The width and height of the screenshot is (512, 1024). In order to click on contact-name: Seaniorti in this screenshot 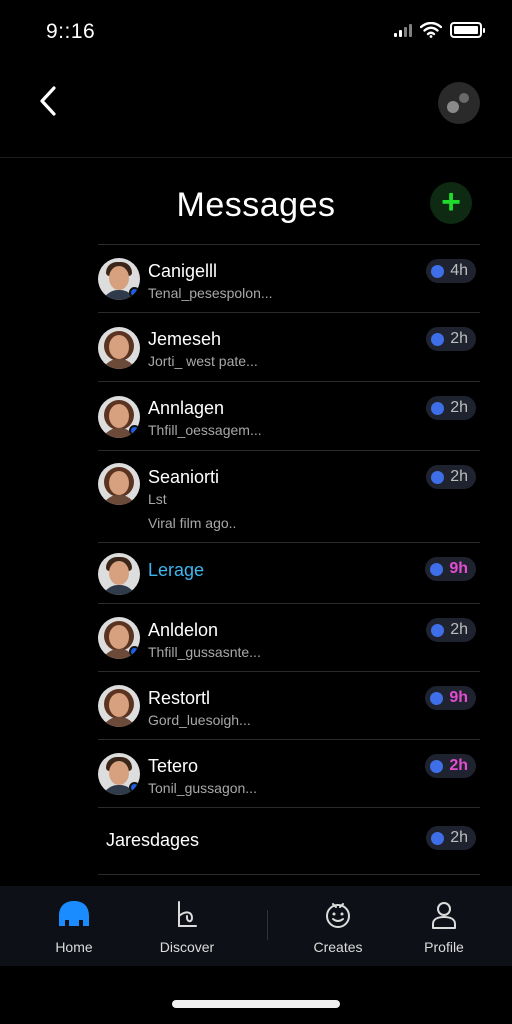, I will do `click(184, 477)`.